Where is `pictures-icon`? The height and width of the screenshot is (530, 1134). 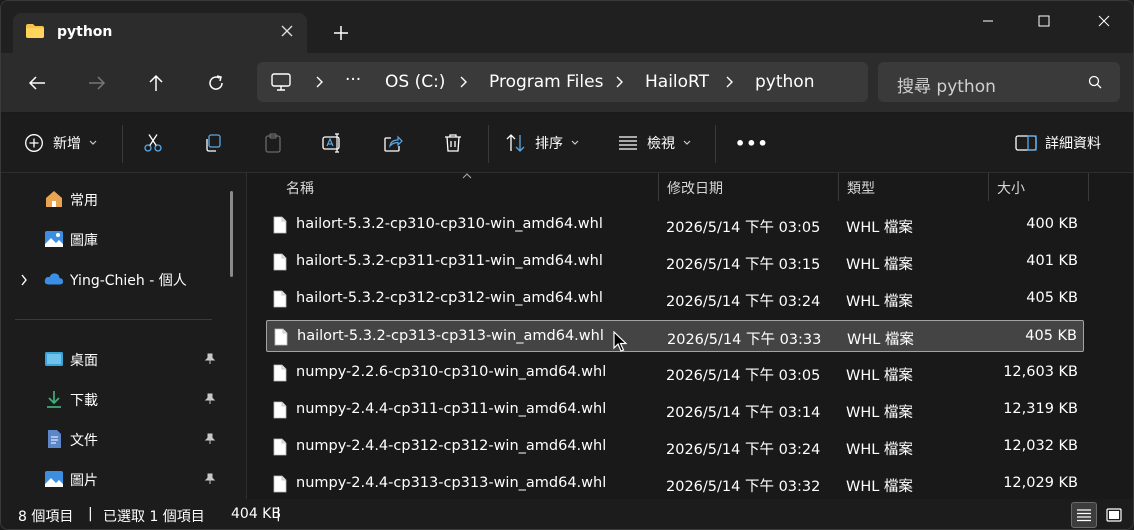
pictures-icon is located at coordinates (54, 479).